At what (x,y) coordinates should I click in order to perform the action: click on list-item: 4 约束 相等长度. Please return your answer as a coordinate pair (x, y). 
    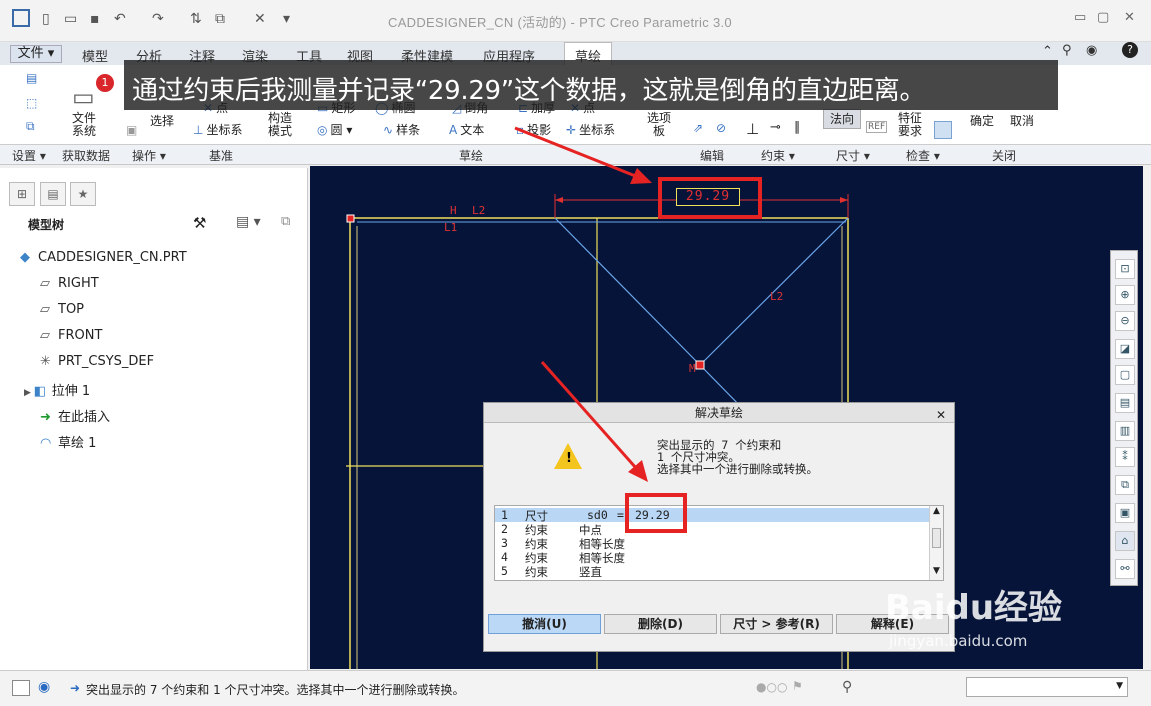
    Looking at the image, I should click on (713, 557).